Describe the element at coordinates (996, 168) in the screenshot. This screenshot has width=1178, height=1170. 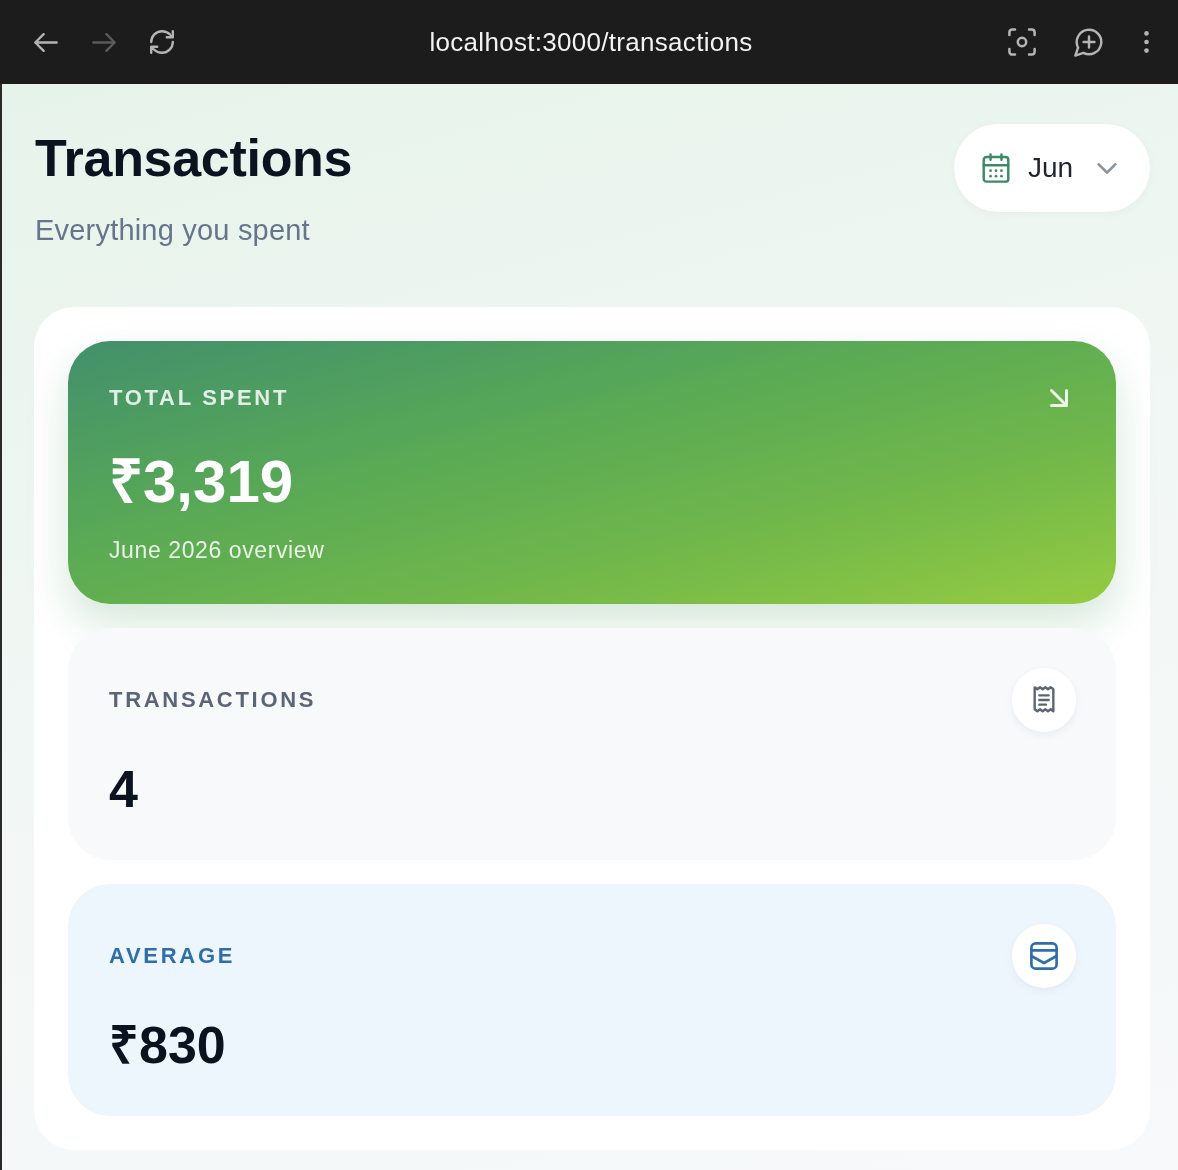
I see `calendar-icon` at that location.